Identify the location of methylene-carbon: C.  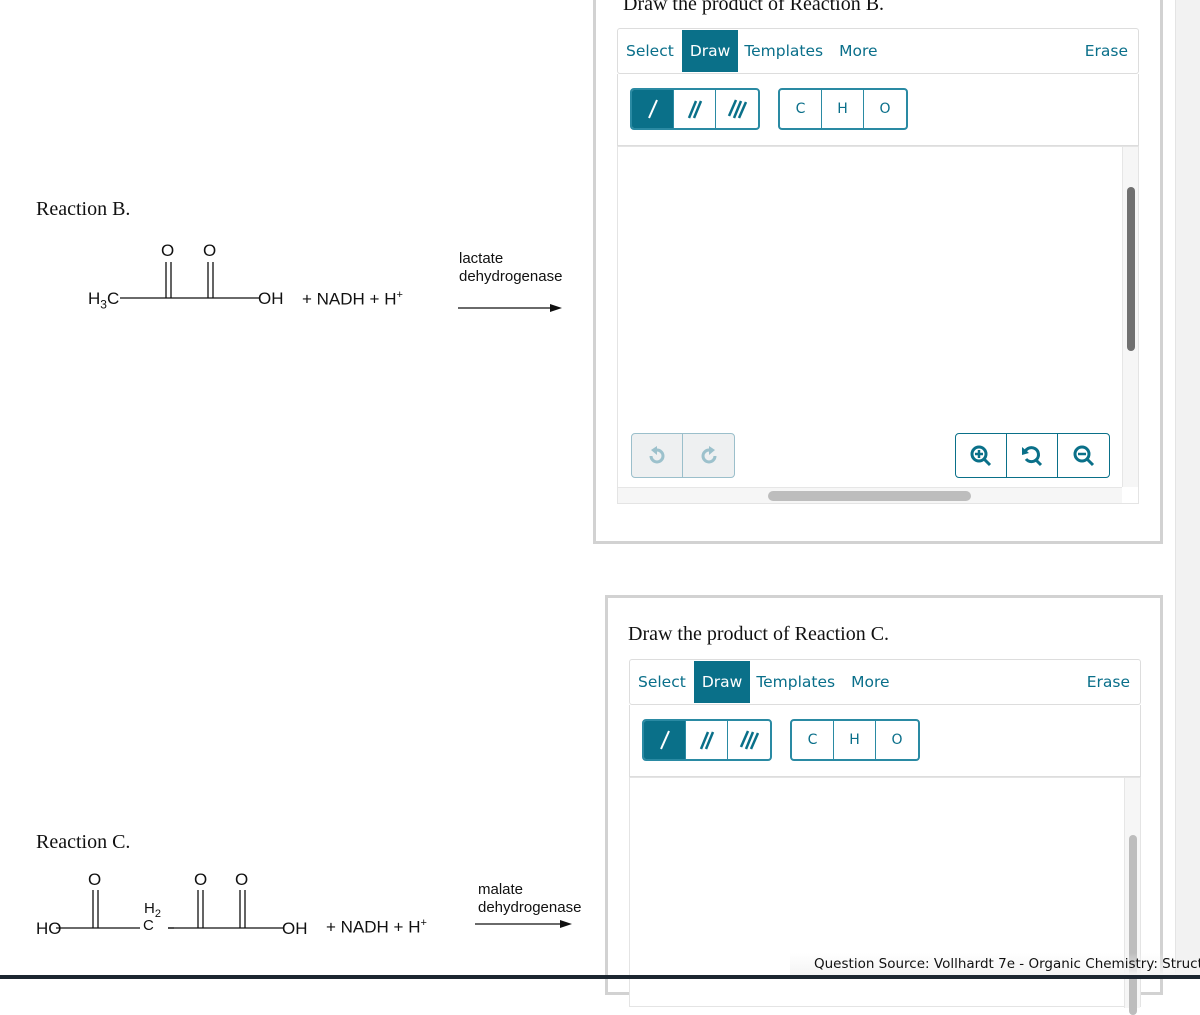
(148, 925).